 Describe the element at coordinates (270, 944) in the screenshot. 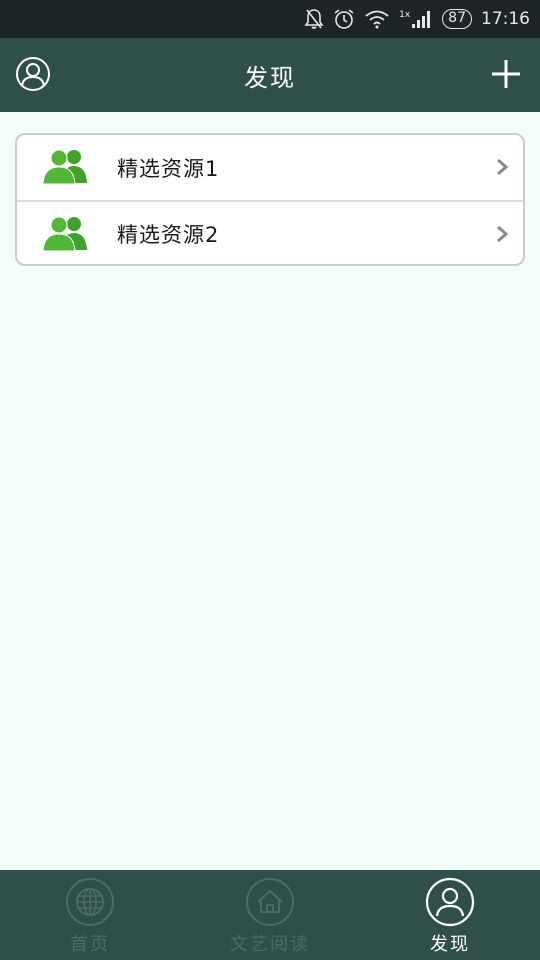

I see `tab-label: 文艺阅读` at that location.